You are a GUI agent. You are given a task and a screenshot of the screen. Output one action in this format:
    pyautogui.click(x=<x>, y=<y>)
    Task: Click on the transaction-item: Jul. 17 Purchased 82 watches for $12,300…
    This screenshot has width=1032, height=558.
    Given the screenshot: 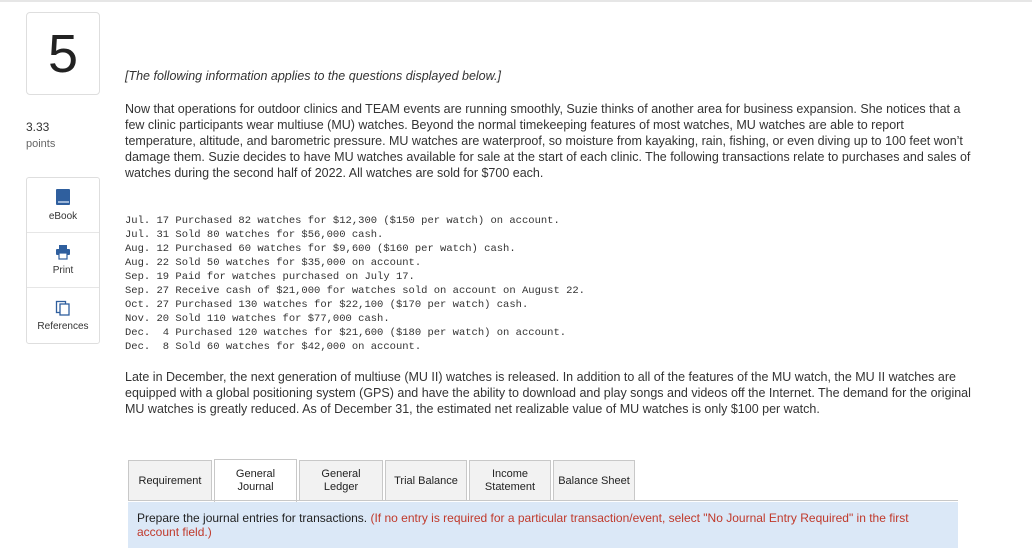 What is the action you would take?
    pyautogui.click(x=342, y=221)
    